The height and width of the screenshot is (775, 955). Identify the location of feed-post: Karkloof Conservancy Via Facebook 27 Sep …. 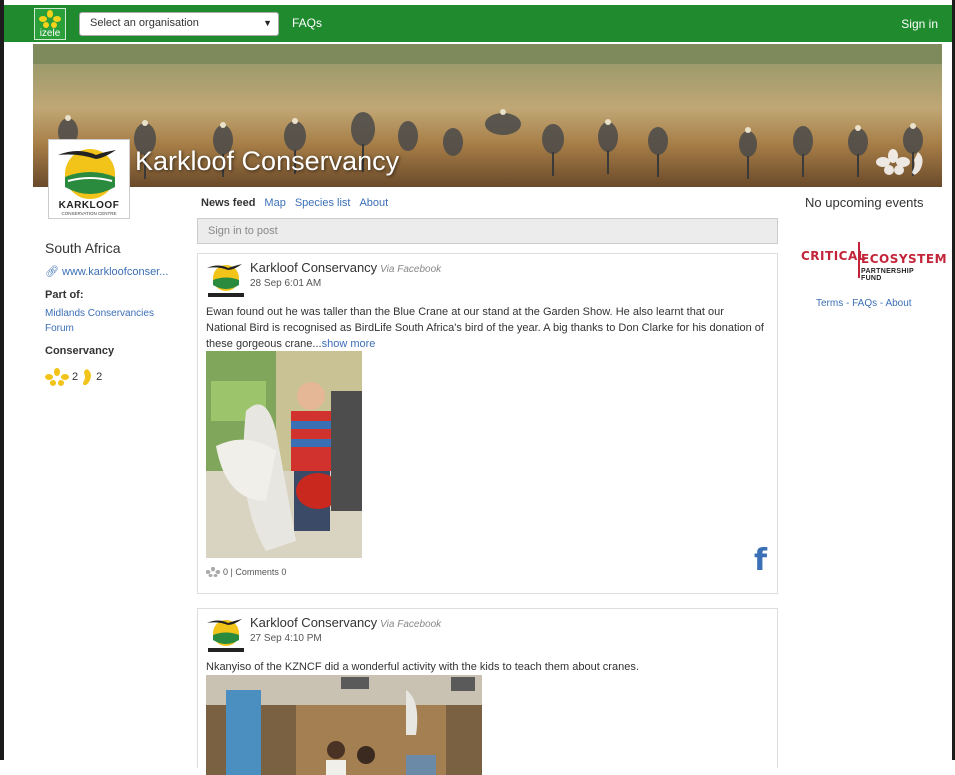
(487, 691).